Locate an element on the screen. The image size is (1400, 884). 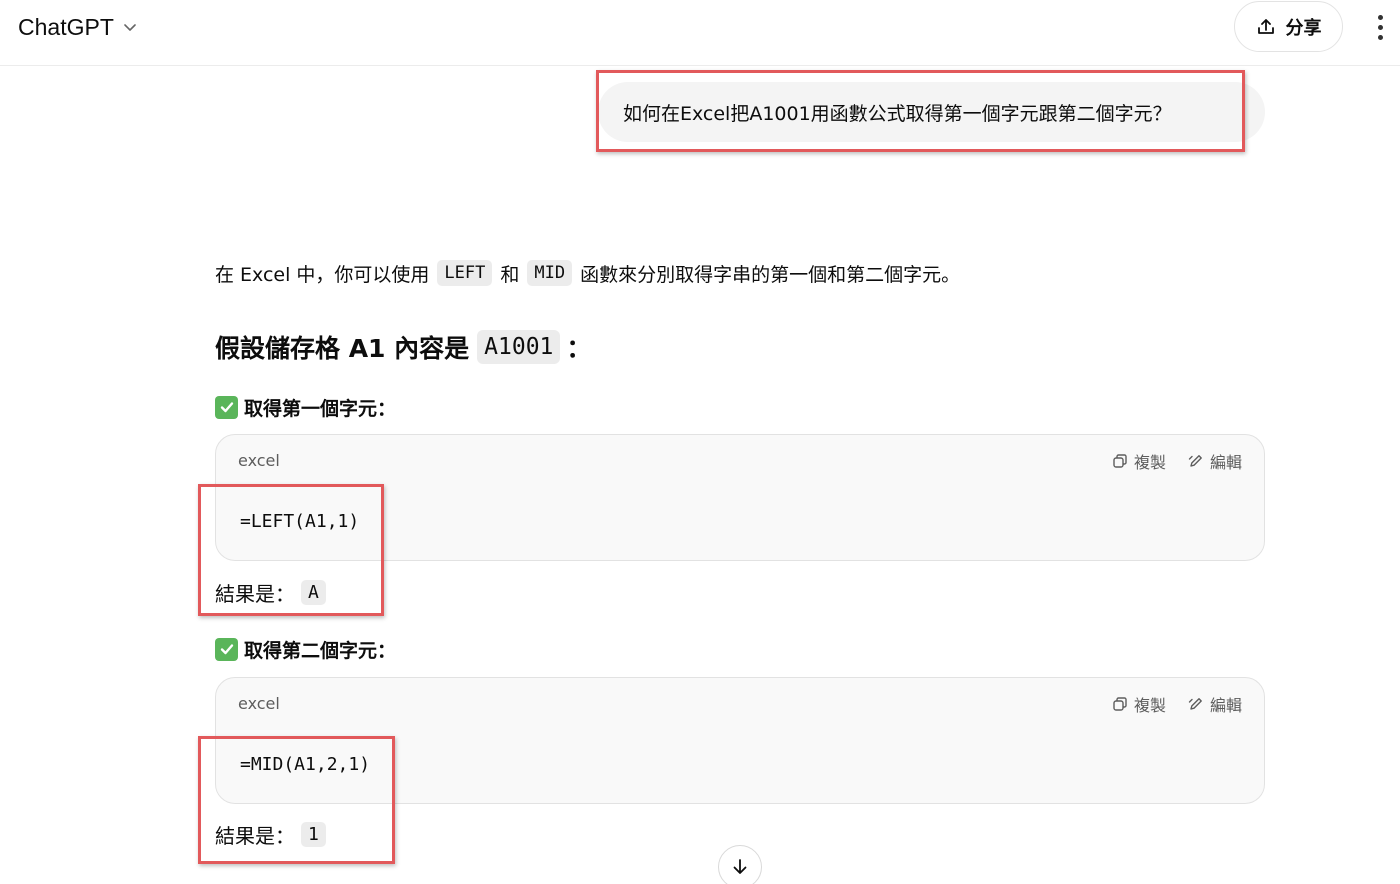
section-title-first-char: 取得第一個字元： is located at coordinates (305, 407).